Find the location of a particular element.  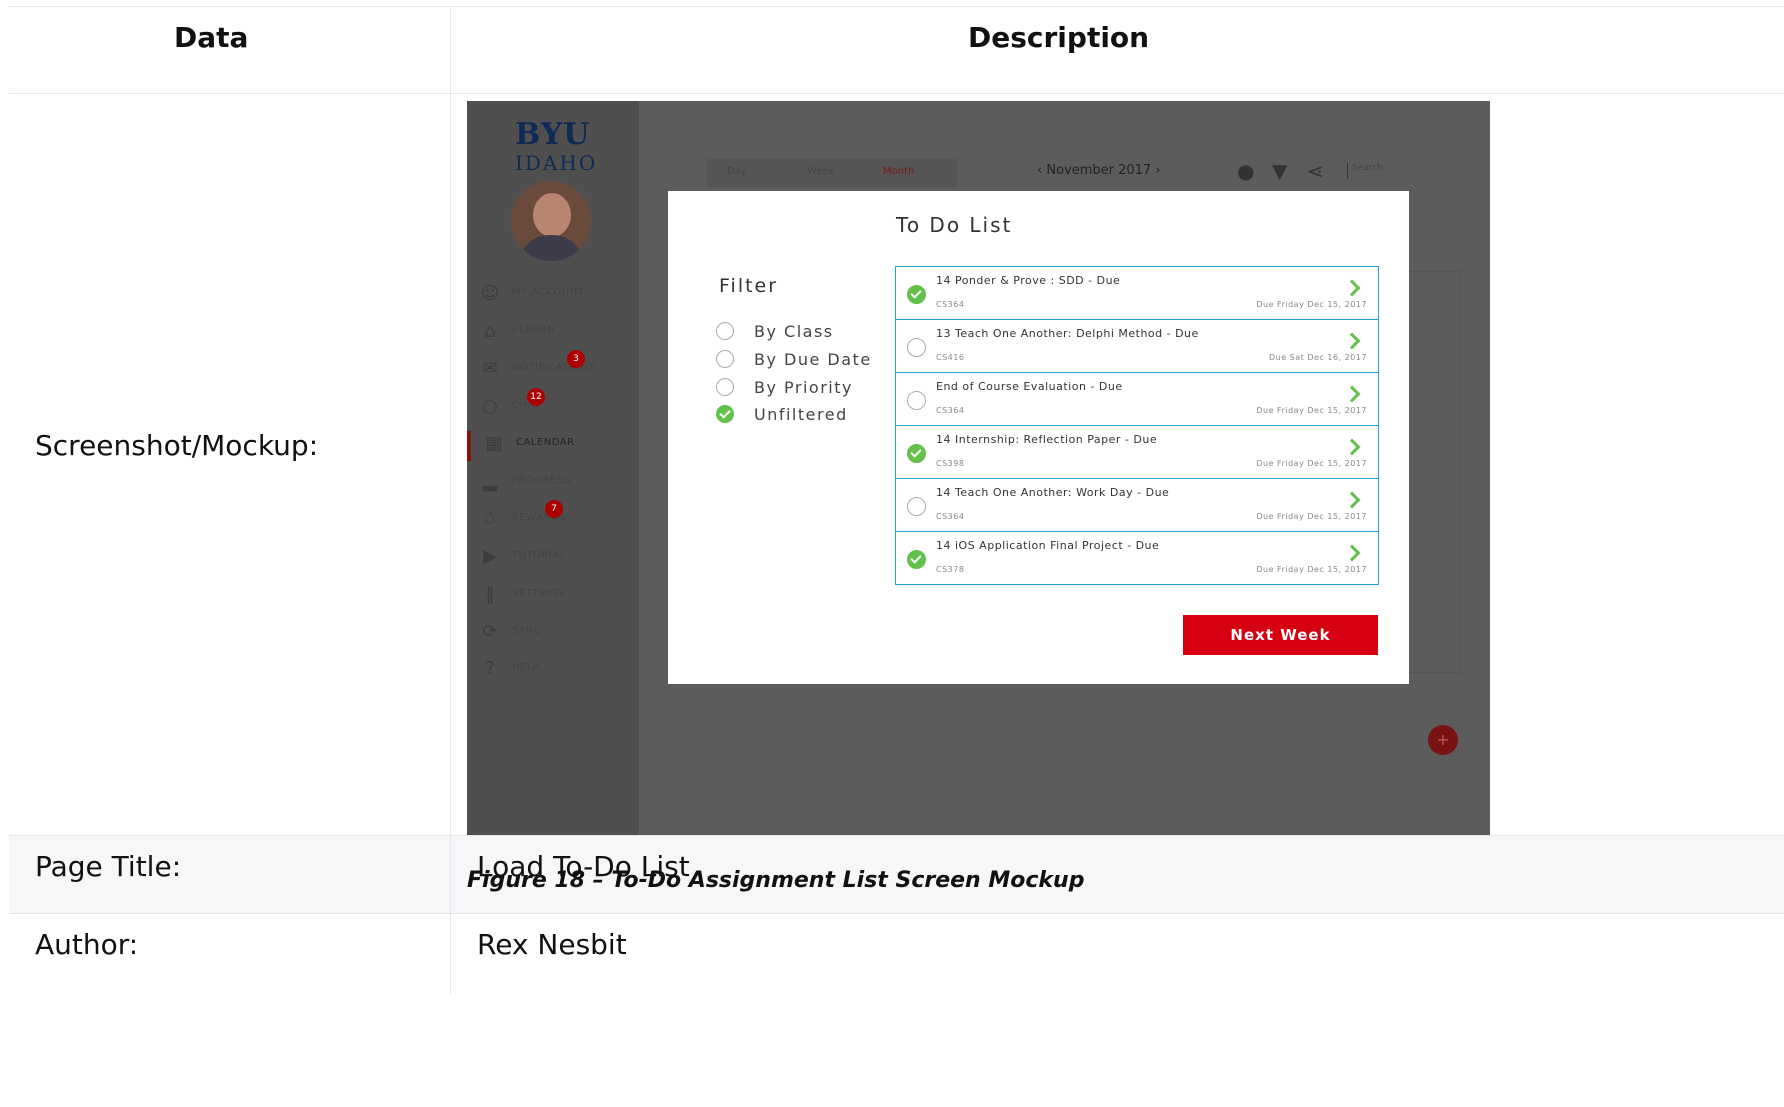

view-tabs: Day Week Month is located at coordinates (832, 173).